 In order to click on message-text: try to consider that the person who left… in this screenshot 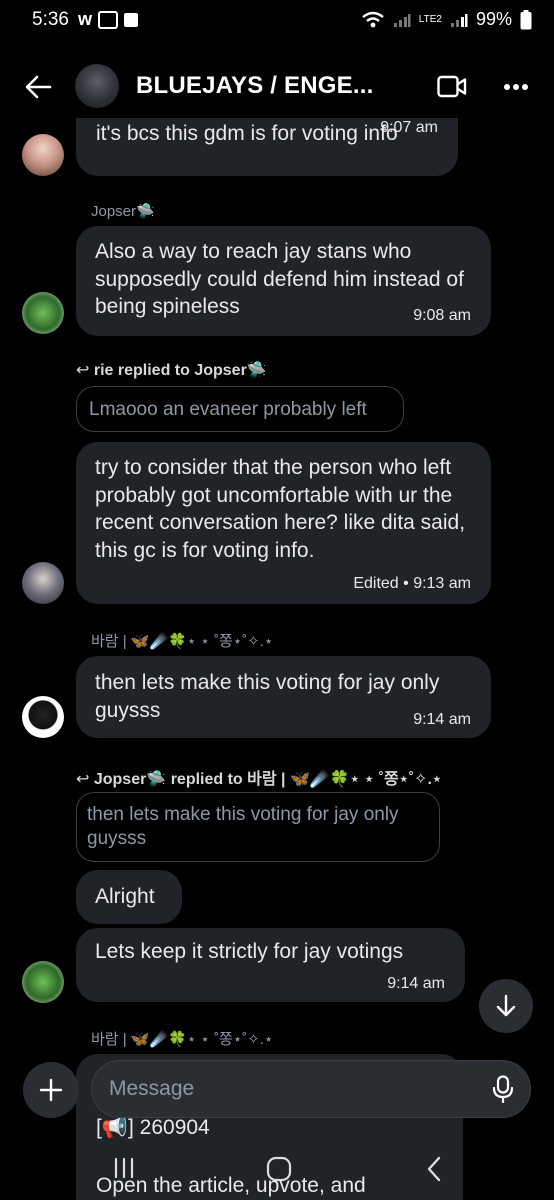, I will do `click(280, 509)`.